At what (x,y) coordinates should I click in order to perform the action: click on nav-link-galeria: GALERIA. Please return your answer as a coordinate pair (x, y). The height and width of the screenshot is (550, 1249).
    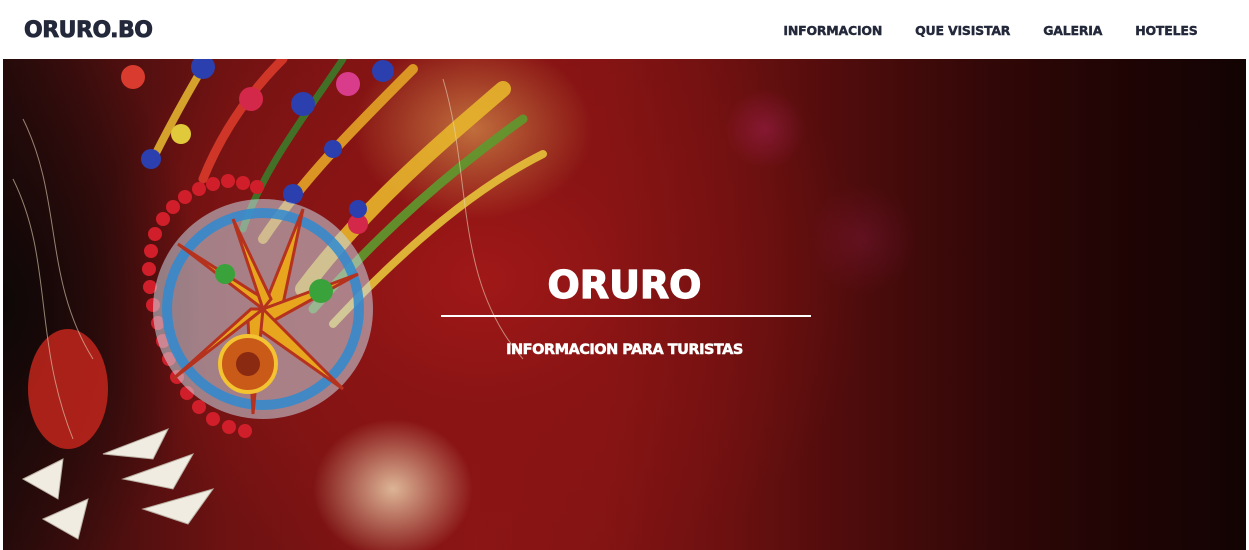
    Looking at the image, I should click on (1073, 31).